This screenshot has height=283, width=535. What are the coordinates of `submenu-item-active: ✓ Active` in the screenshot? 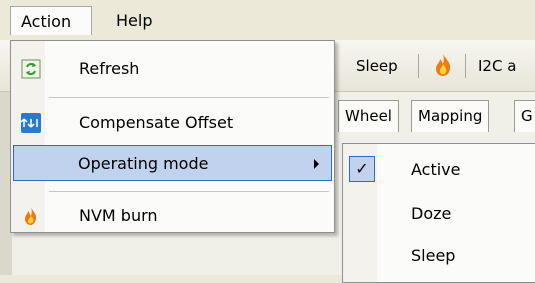 It's located at (440, 170).